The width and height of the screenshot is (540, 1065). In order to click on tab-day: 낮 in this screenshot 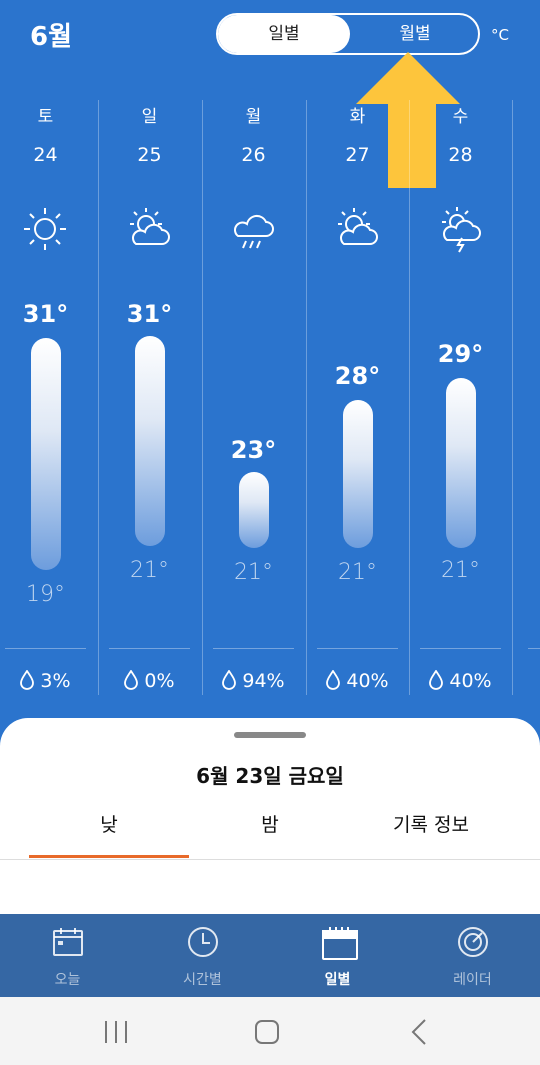, I will do `click(109, 834)`.